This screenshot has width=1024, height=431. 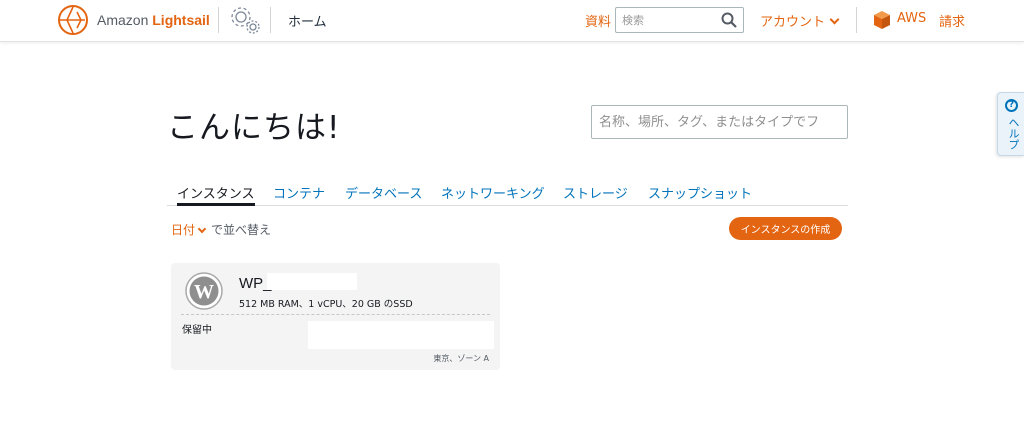 What do you see at coordinates (216, 204) in the screenshot?
I see `active-tab-indicator` at bounding box center [216, 204].